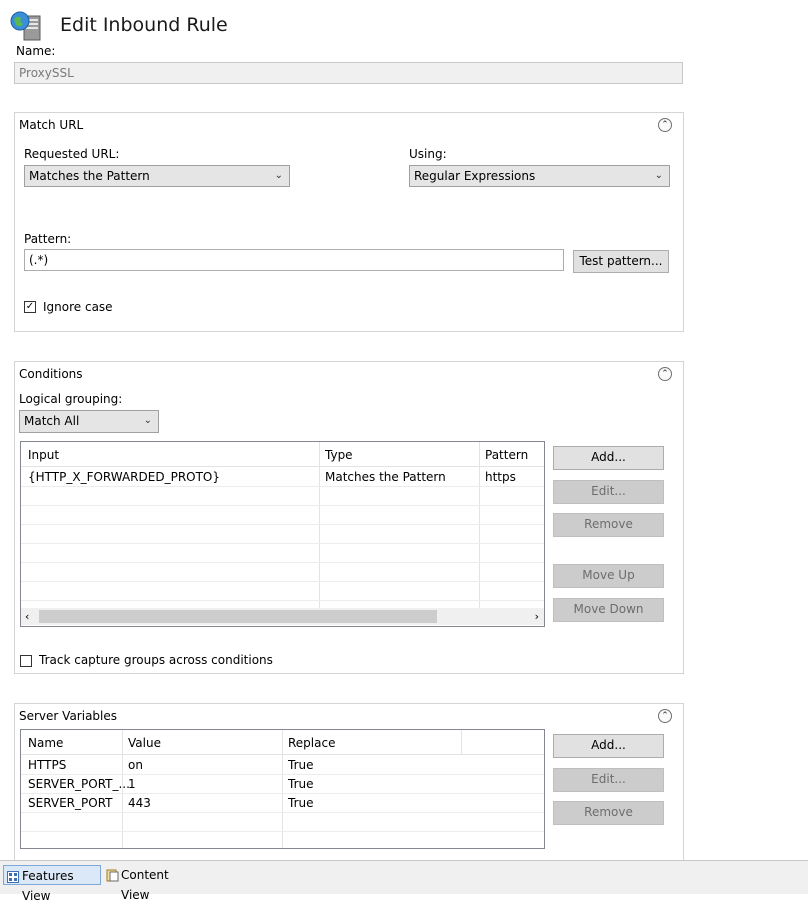 The image size is (808, 906). What do you see at coordinates (124, 477) in the screenshot?
I see `condition-input-cell: {HTTP_X_FORWARDED_PROTO}` at bounding box center [124, 477].